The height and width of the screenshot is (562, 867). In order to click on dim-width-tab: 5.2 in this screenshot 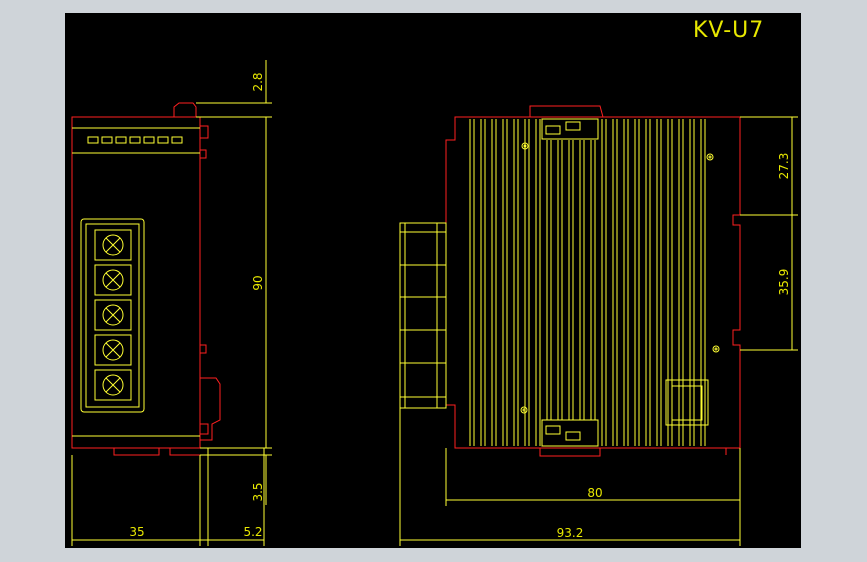, I will do `click(252, 532)`.